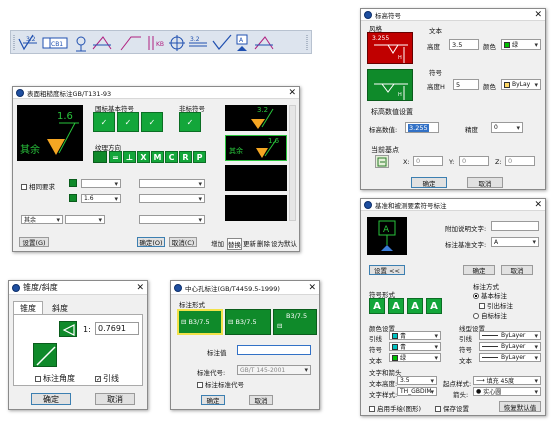  I want to click on add-button: 增加, so click(217, 243).